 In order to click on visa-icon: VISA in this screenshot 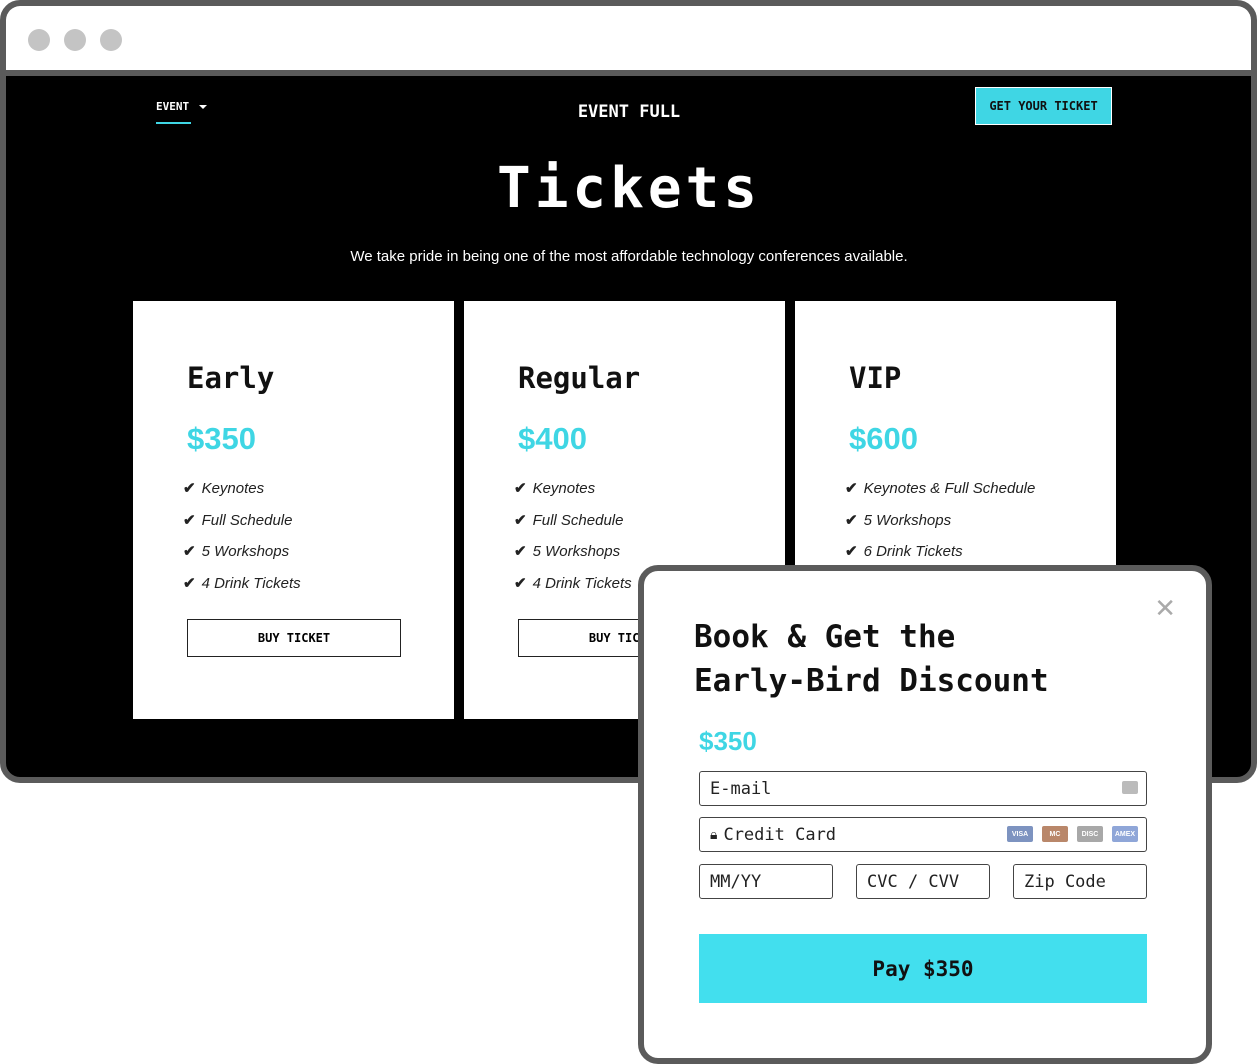, I will do `click(1020, 834)`.